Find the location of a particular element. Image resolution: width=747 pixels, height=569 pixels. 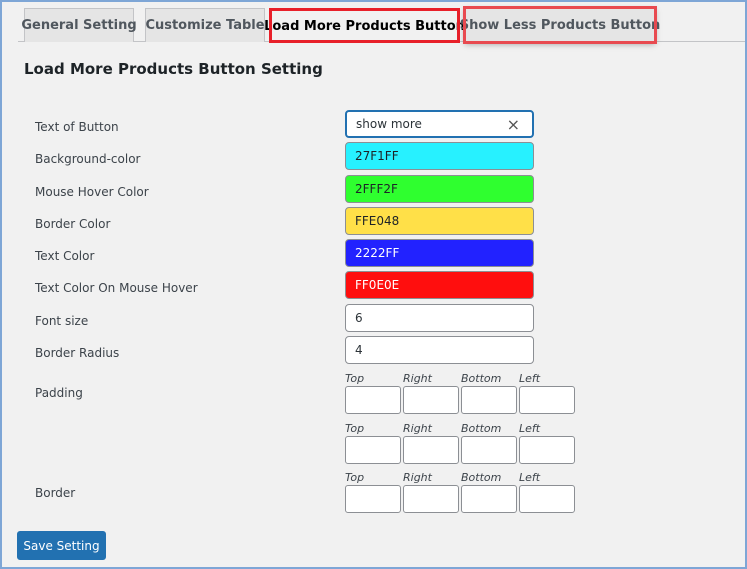

input-value: 6 is located at coordinates (359, 318).